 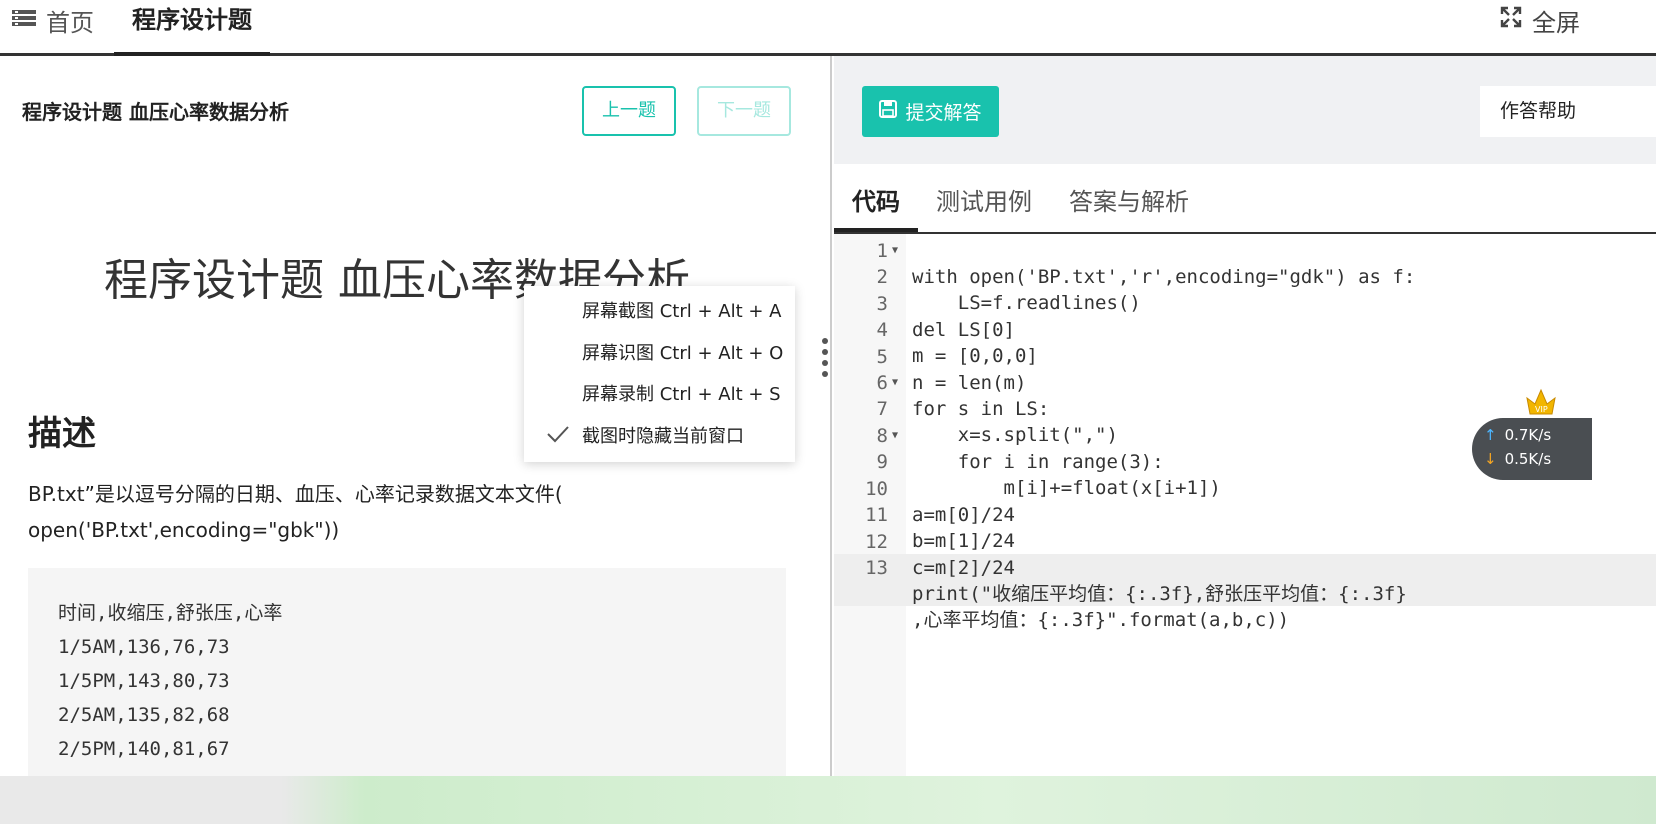 I want to click on line-number: 7, so click(x=882, y=409).